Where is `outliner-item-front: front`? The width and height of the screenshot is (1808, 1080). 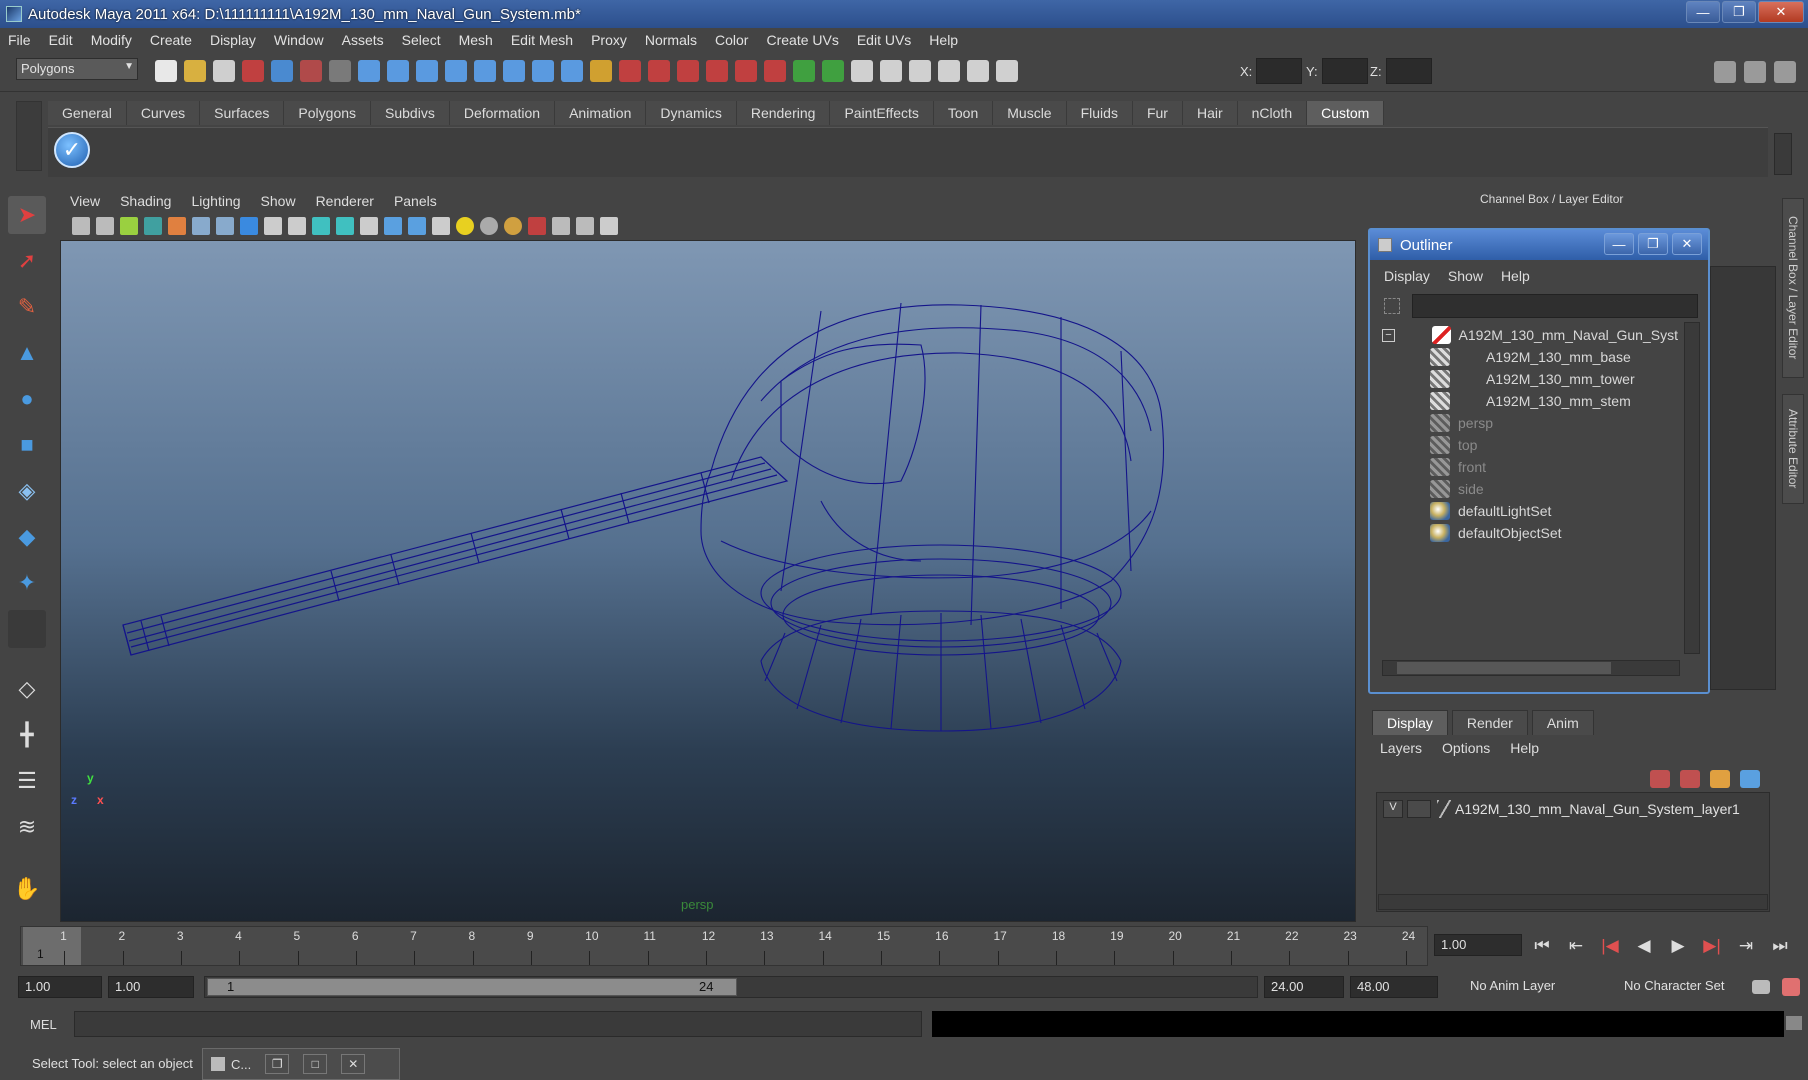
outliner-item-front: front is located at coordinates (1458, 467).